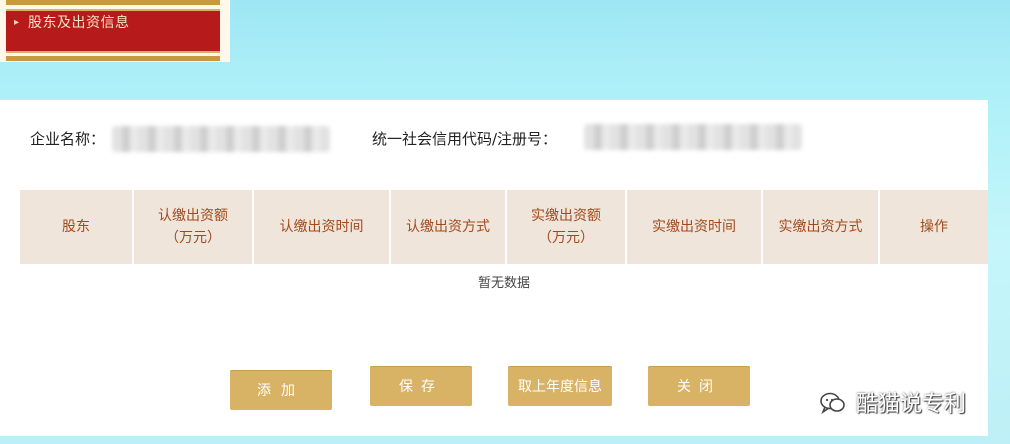 The width and height of the screenshot is (1010, 444). Describe the element at coordinates (322, 227) in the screenshot. I see `column-header-subscribed-date: 认缴出资时间` at that location.